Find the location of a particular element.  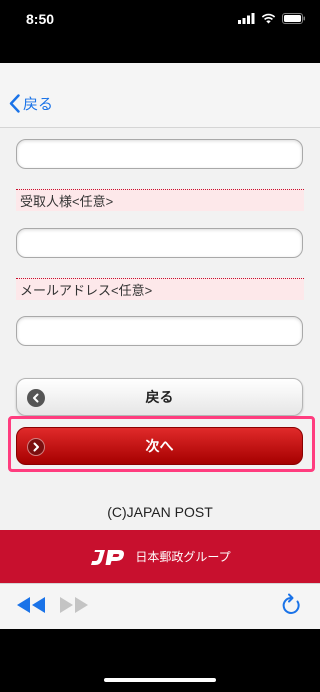

back-button-label: 戻る is located at coordinates (159, 397).